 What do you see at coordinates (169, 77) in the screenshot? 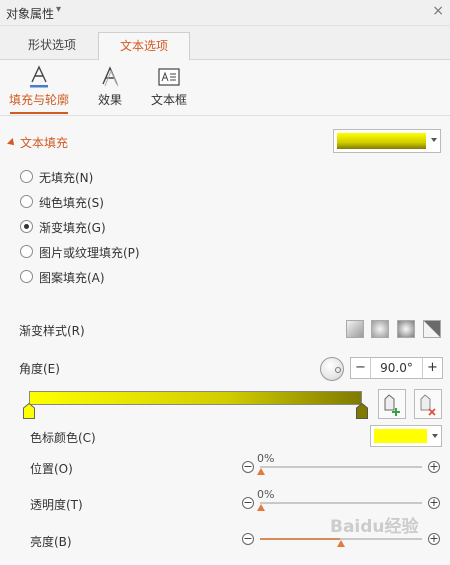
I see `textbox-icon` at bounding box center [169, 77].